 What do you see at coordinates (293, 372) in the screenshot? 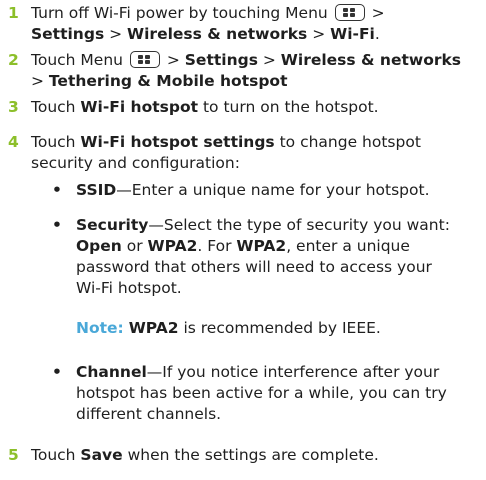
I see `bullet-text: —If you notice interference after your` at bounding box center [293, 372].